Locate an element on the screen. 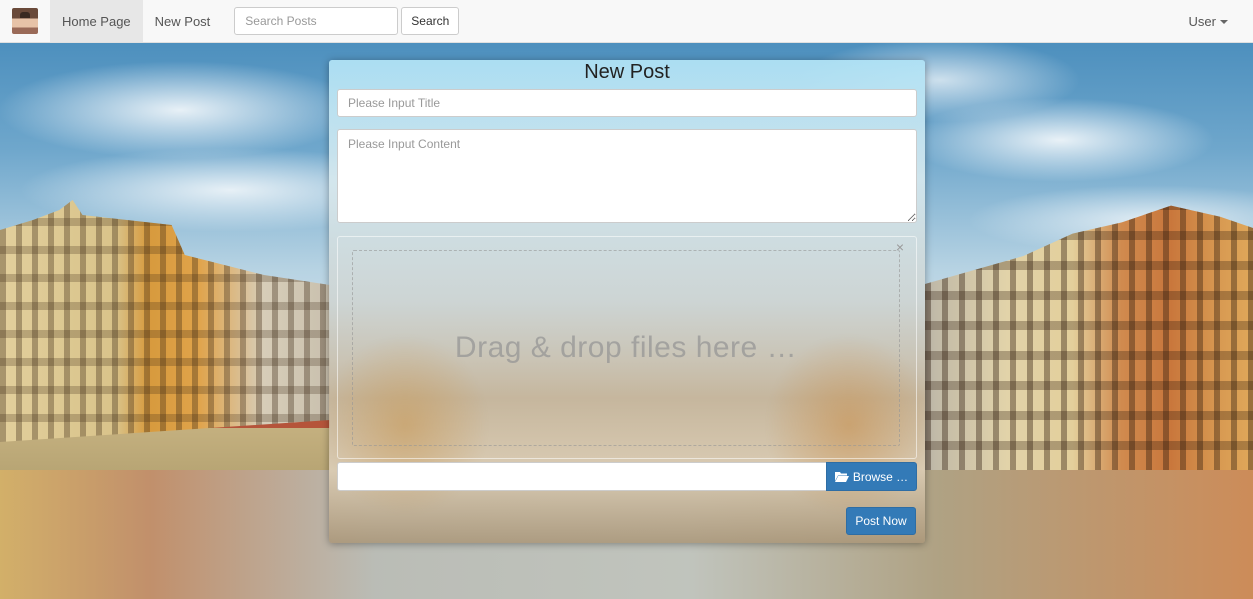  top-navbar: Home Page New Post Search User is located at coordinates (626, 21).